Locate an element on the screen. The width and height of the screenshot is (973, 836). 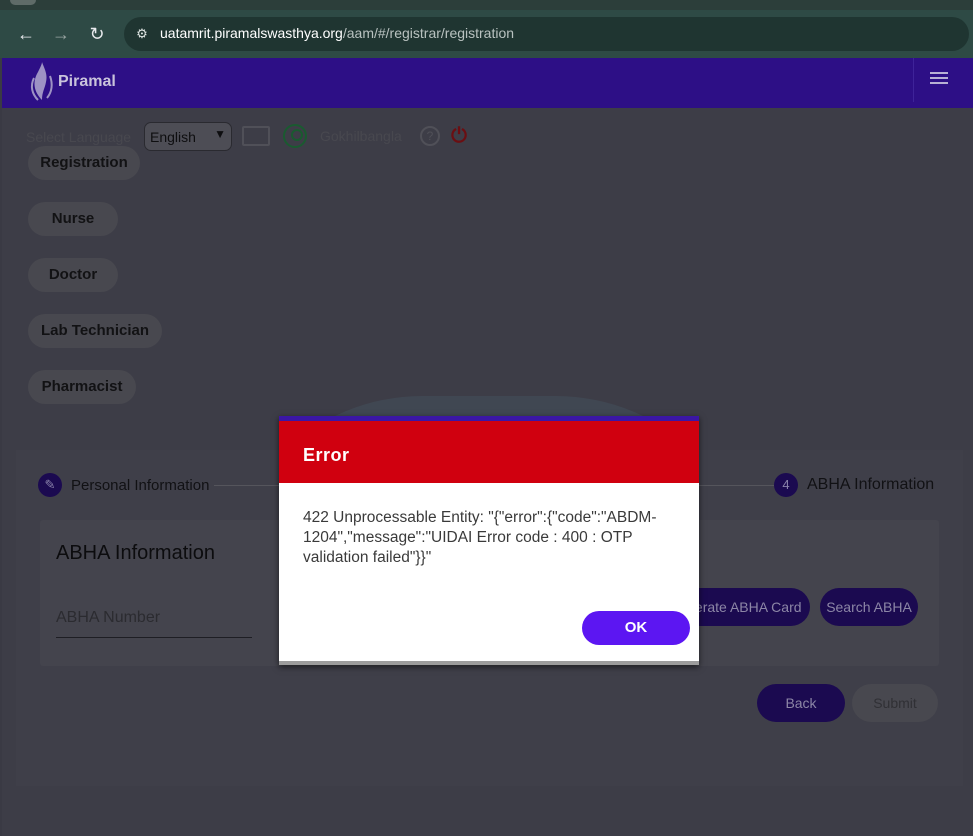
url-host: uatamrit.piramalswasthya.org is located at coordinates (251, 33).